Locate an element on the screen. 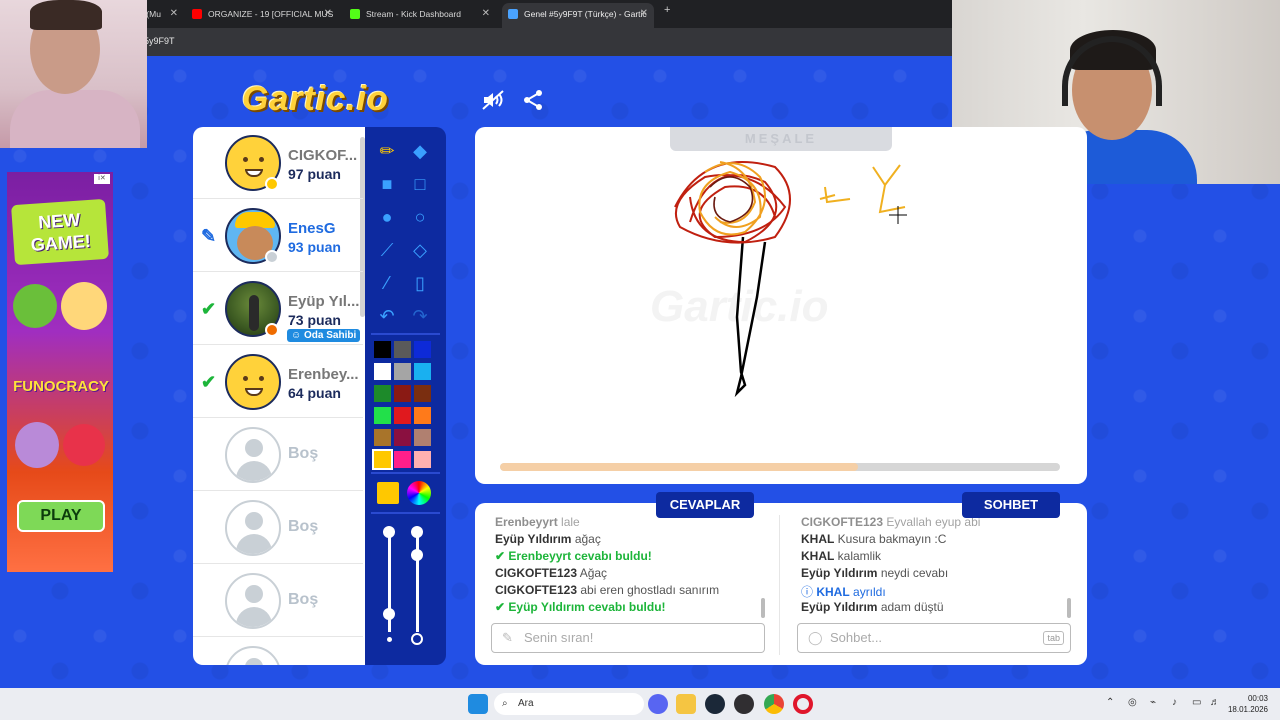 The width and height of the screenshot is (1280, 720). player-score: 73 puan is located at coordinates (314, 320).